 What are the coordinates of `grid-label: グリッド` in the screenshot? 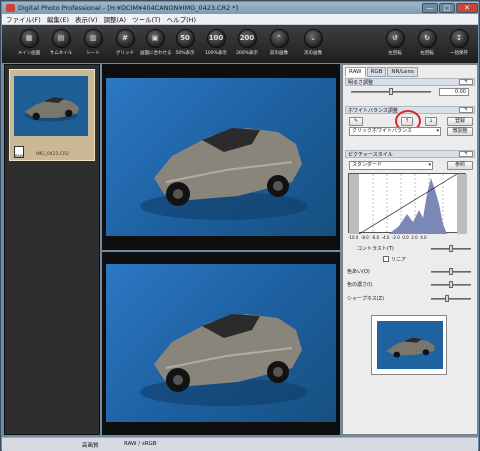 It's located at (125, 53).